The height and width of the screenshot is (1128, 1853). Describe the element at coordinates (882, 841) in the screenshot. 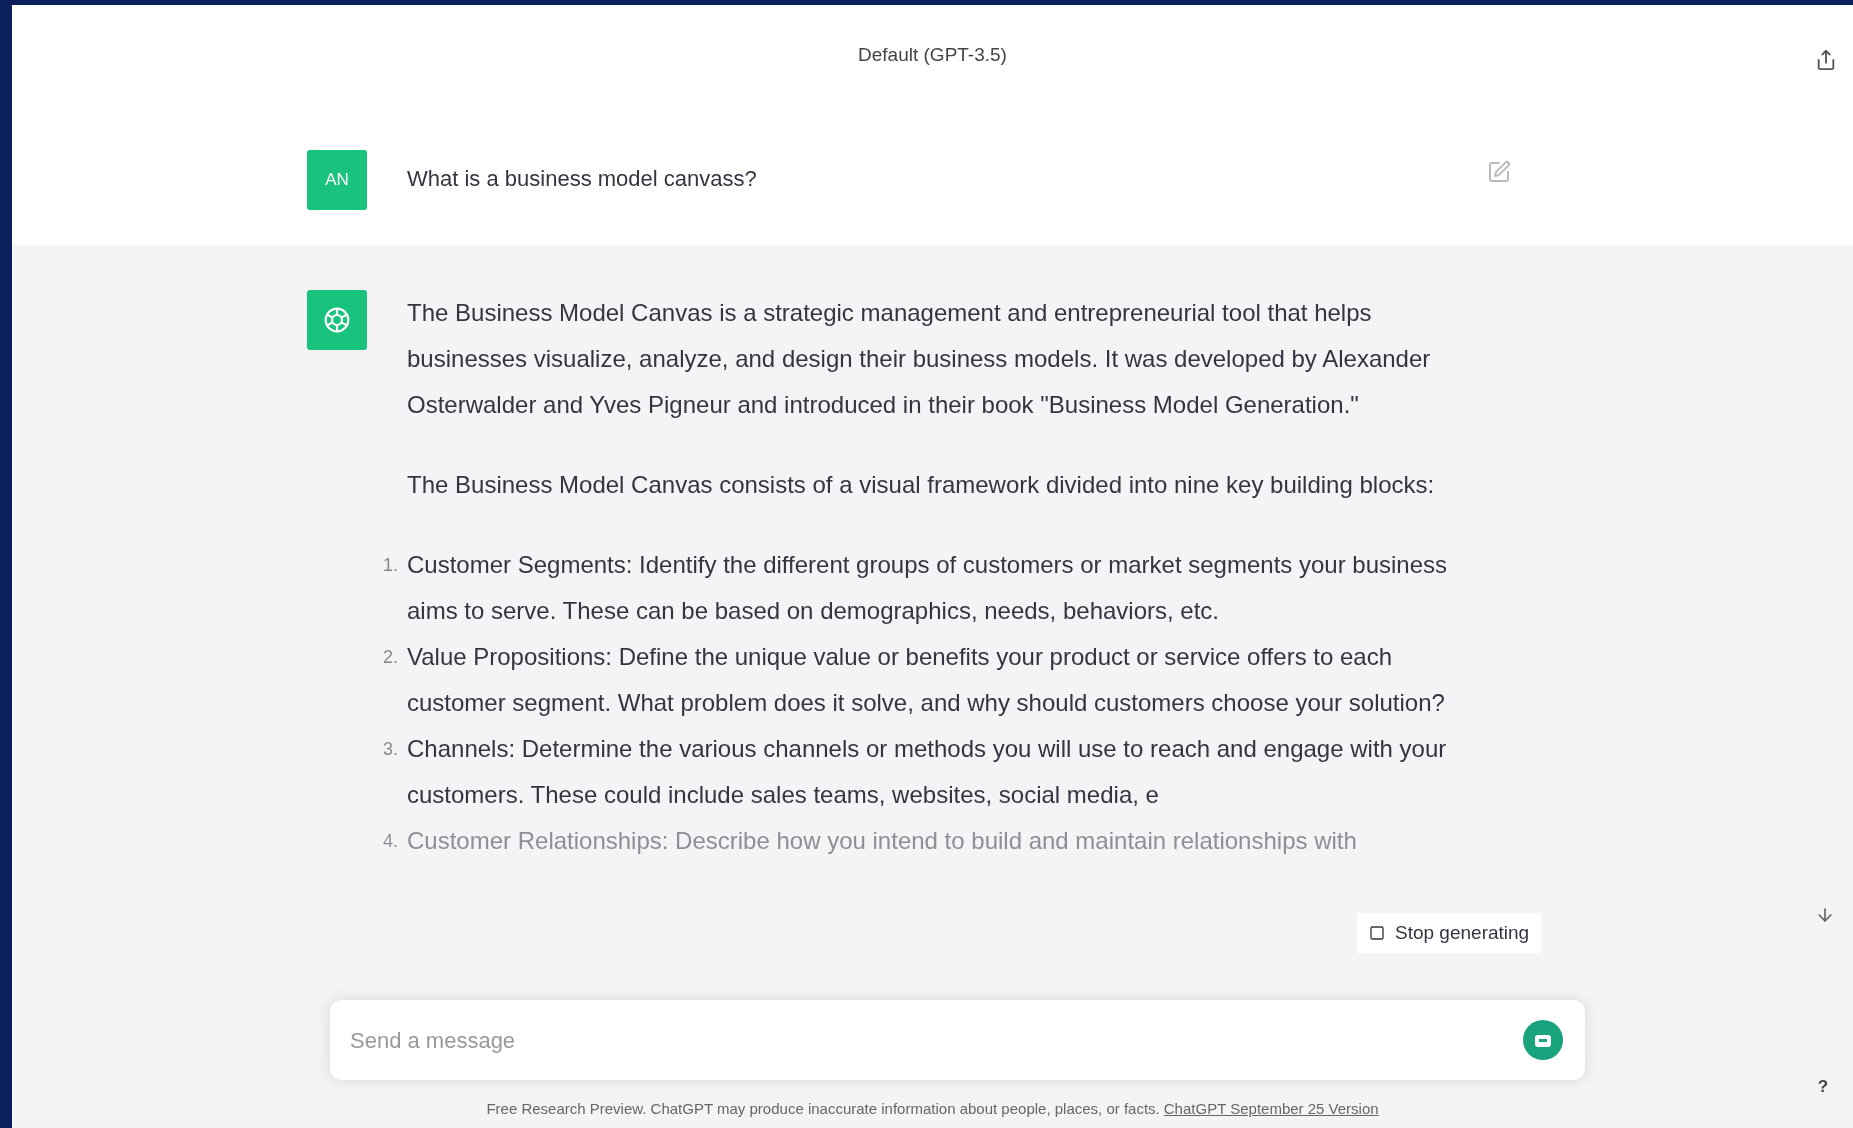

I see `list-item-text: Customer Relationships: Describe how you intend to build and maintain relationships with` at that location.